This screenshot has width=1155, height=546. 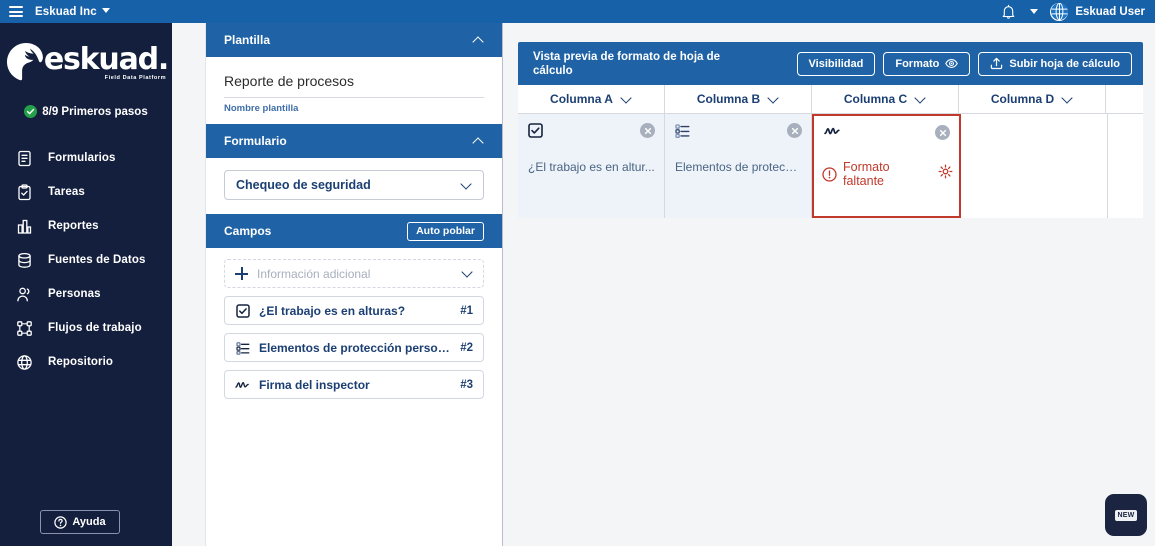 I want to click on workflow-icon, so click(x=24, y=328).